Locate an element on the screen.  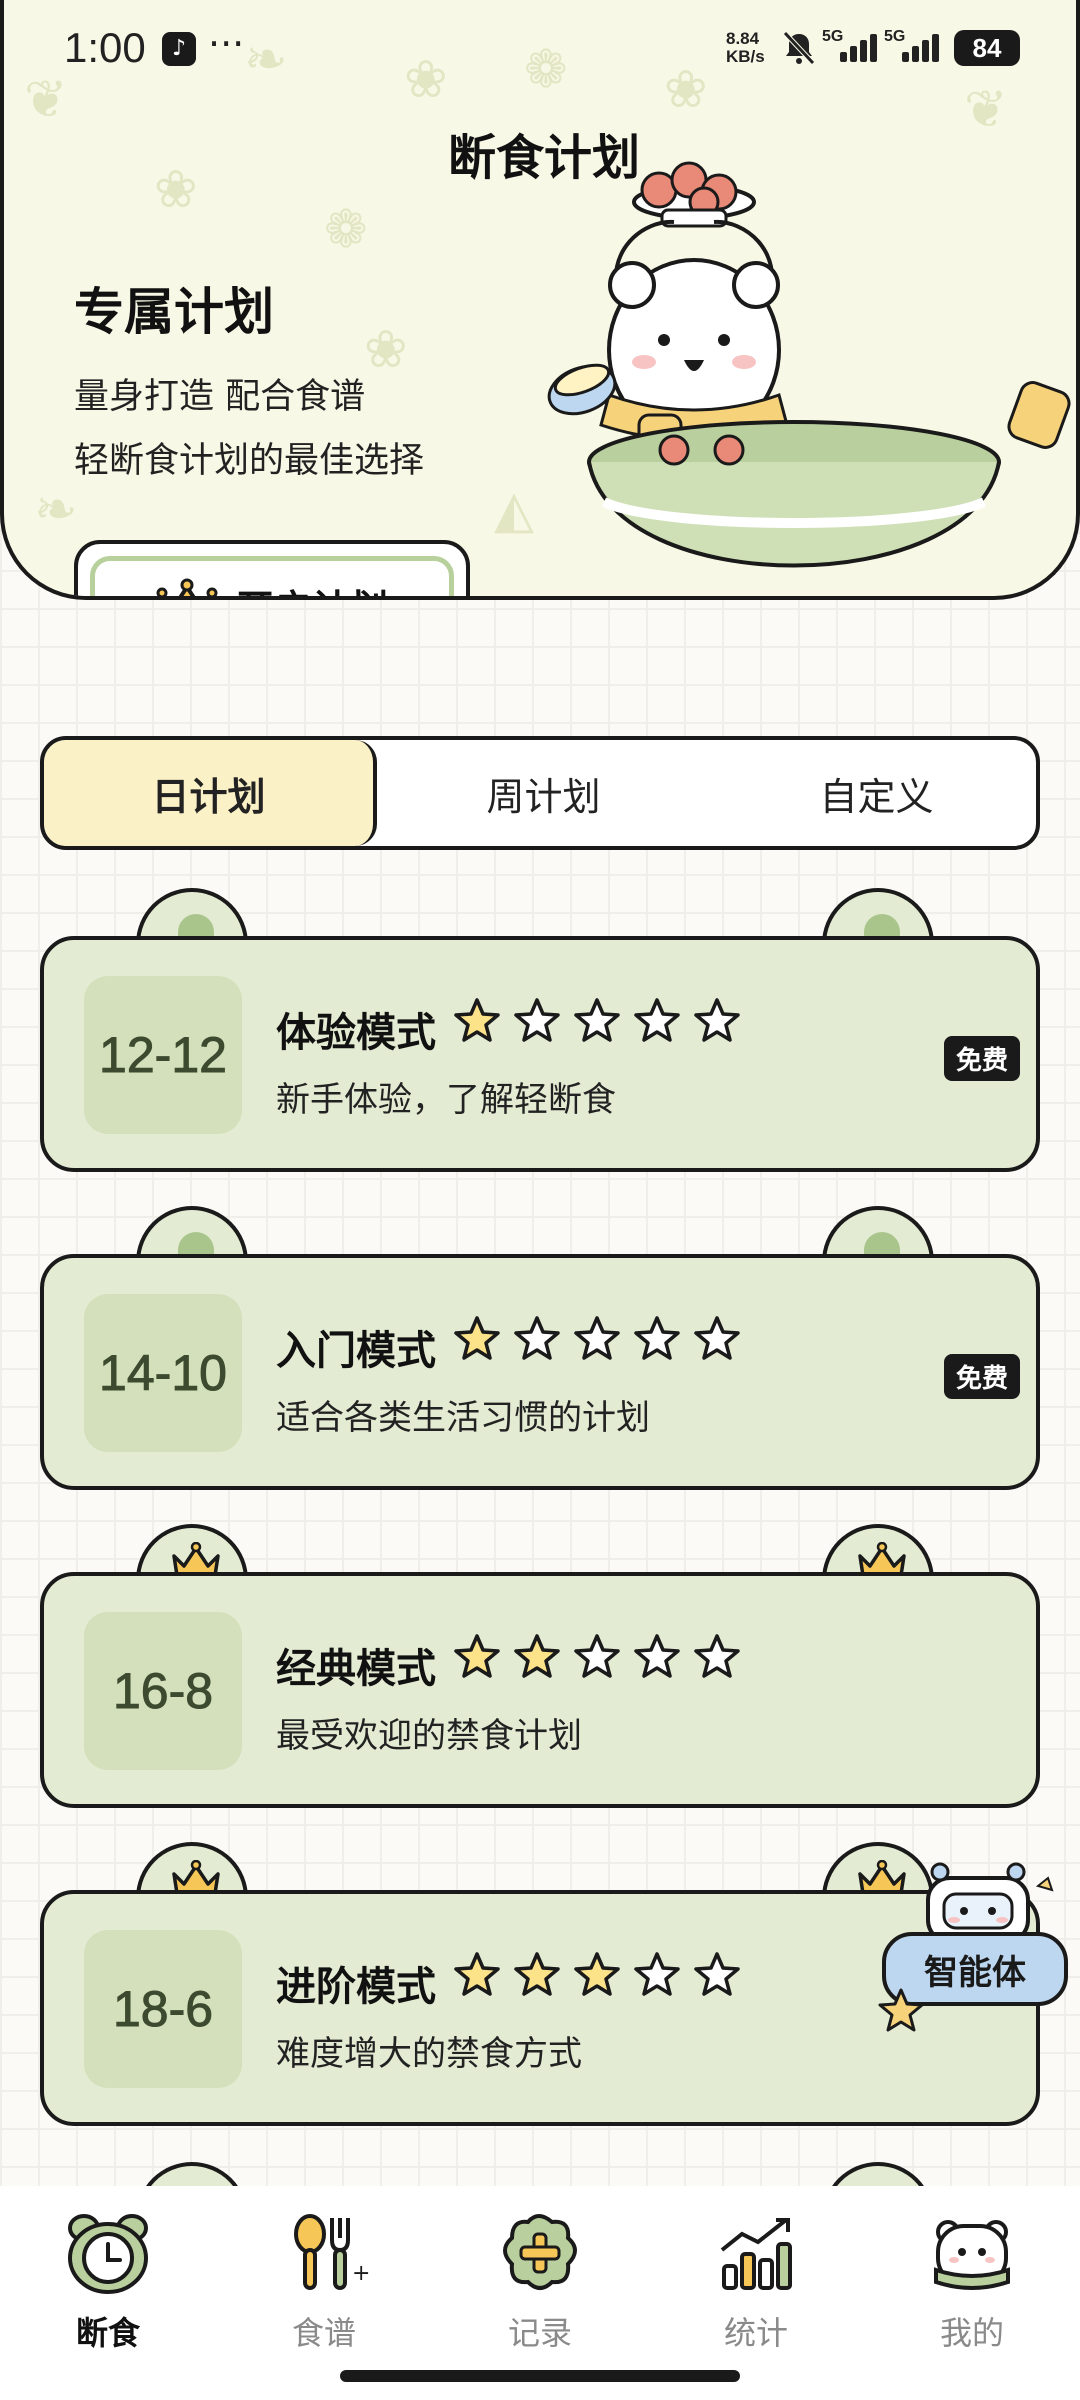
nav-profile: 我的 is located at coordinates (972, 2290).